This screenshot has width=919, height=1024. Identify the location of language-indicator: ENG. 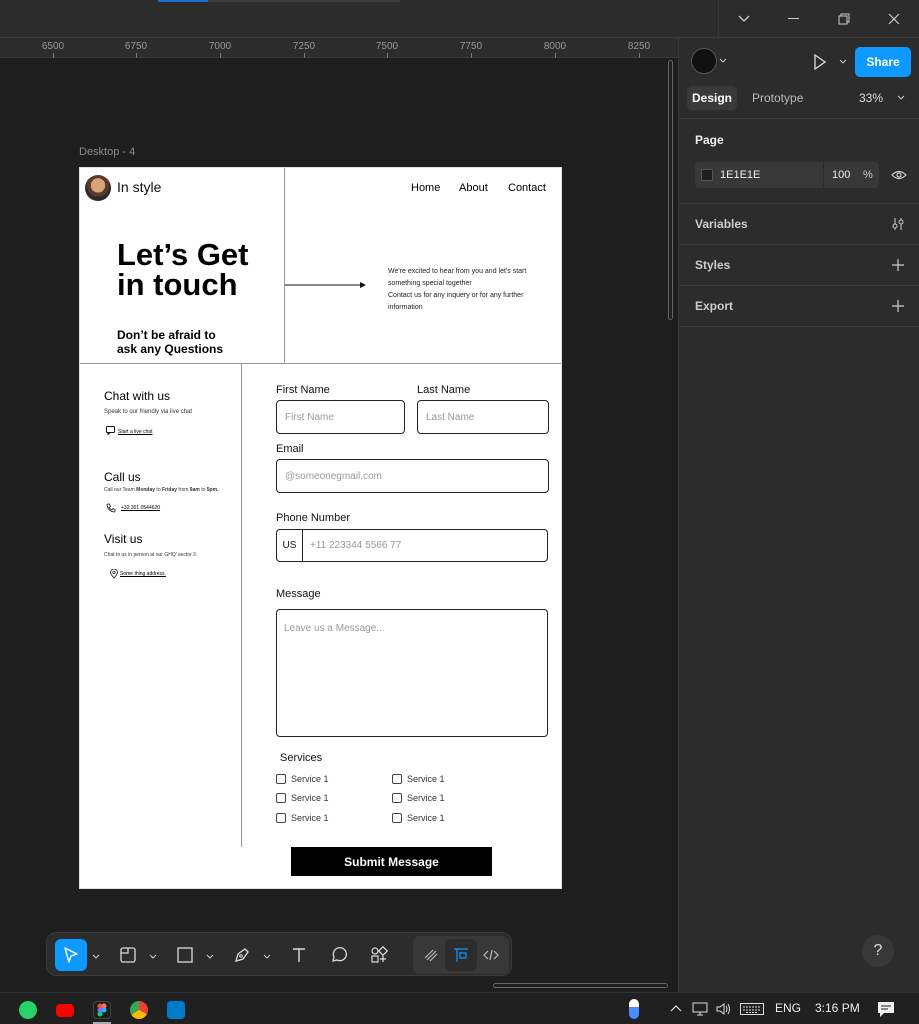
(788, 1008).